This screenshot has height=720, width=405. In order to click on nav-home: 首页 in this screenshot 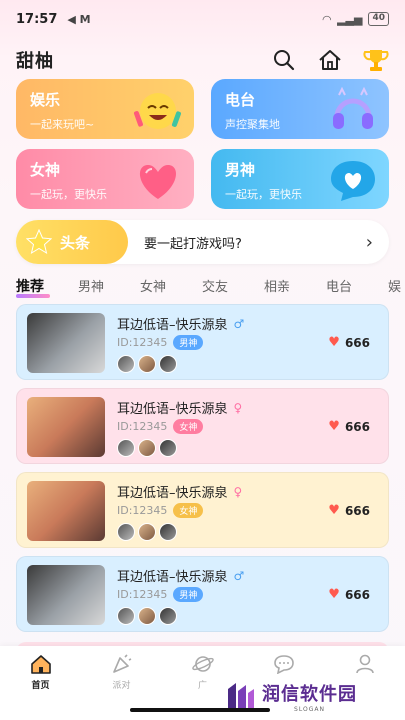, I will do `click(40, 683)`.